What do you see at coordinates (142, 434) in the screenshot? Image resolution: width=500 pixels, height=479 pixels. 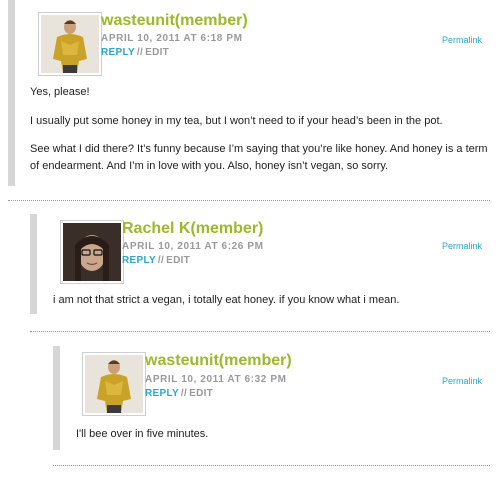 I see `comment-text: I'll bee over in five minutes.` at bounding box center [142, 434].